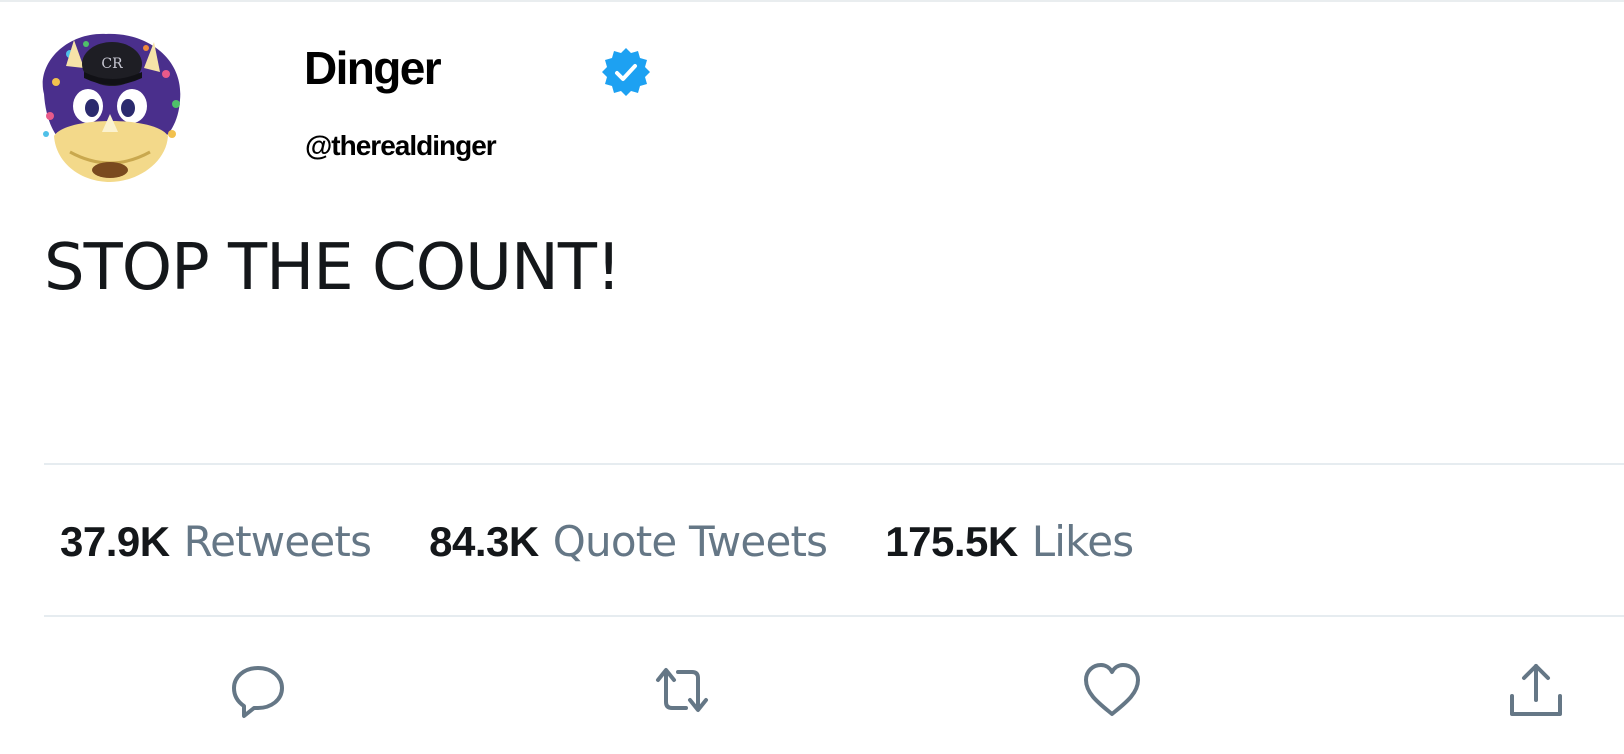 This screenshot has height=754, width=1624. Describe the element at coordinates (277, 541) in the screenshot. I see `retweets-label: Retweets` at that location.